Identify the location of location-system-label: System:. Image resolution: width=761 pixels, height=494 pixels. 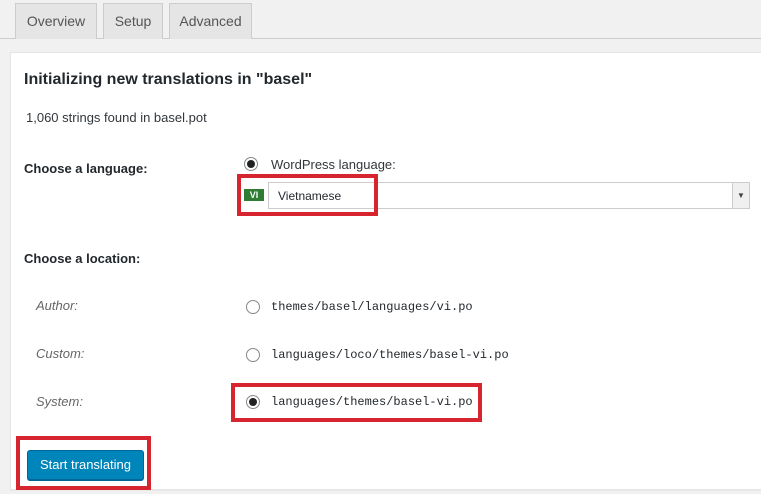
(59, 401).